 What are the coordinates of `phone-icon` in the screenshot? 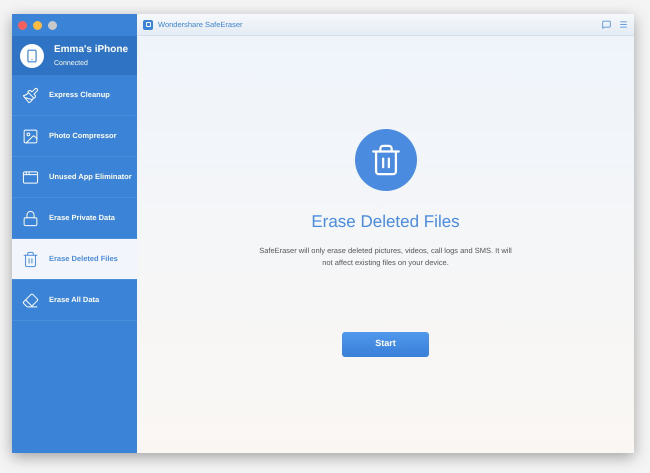 It's located at (32, 56).